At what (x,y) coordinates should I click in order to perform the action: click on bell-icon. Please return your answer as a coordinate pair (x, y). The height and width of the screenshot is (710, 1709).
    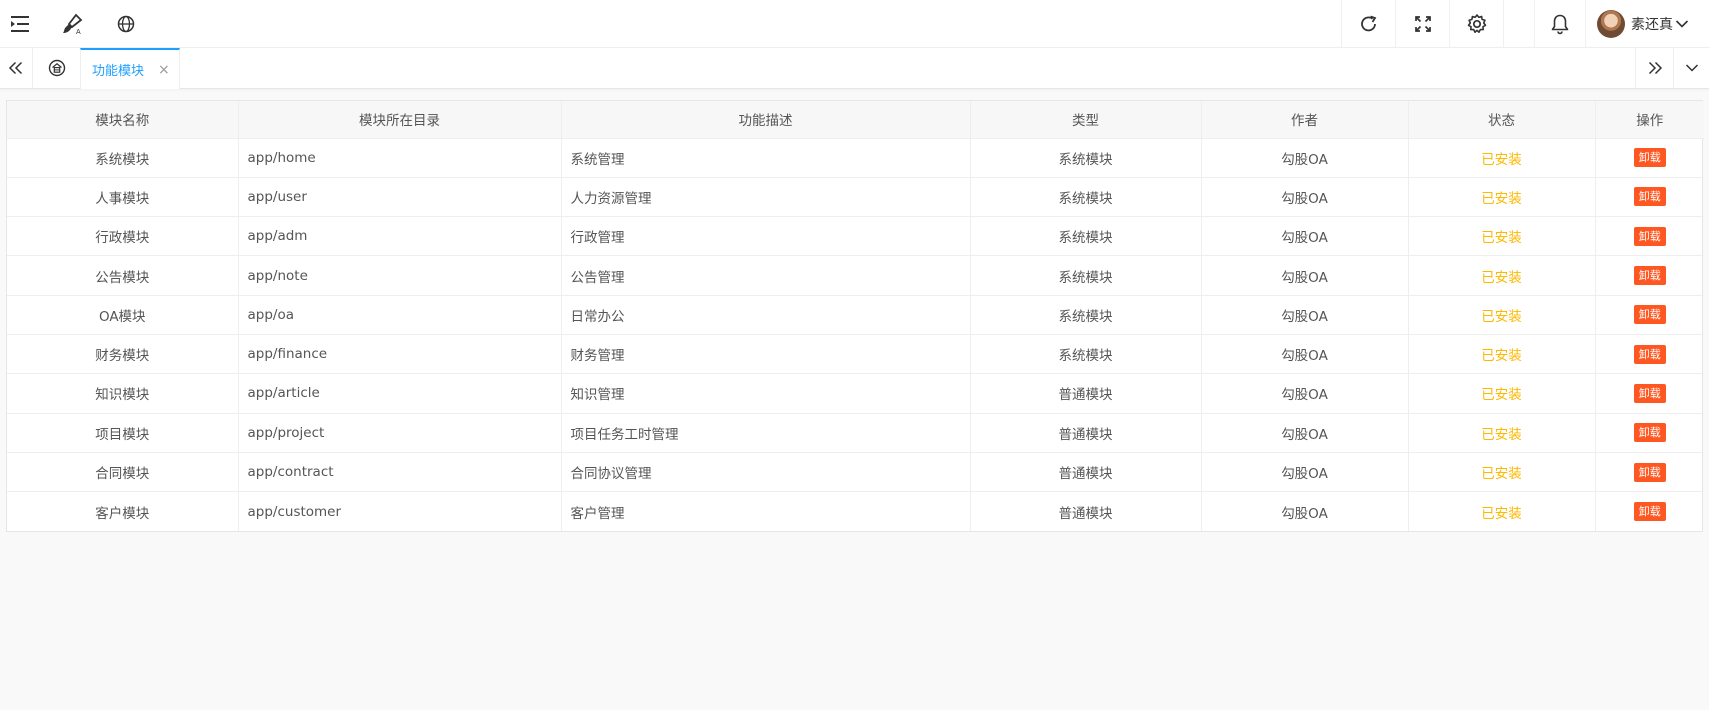
    Looking at the image, I should click on (1560, 24).